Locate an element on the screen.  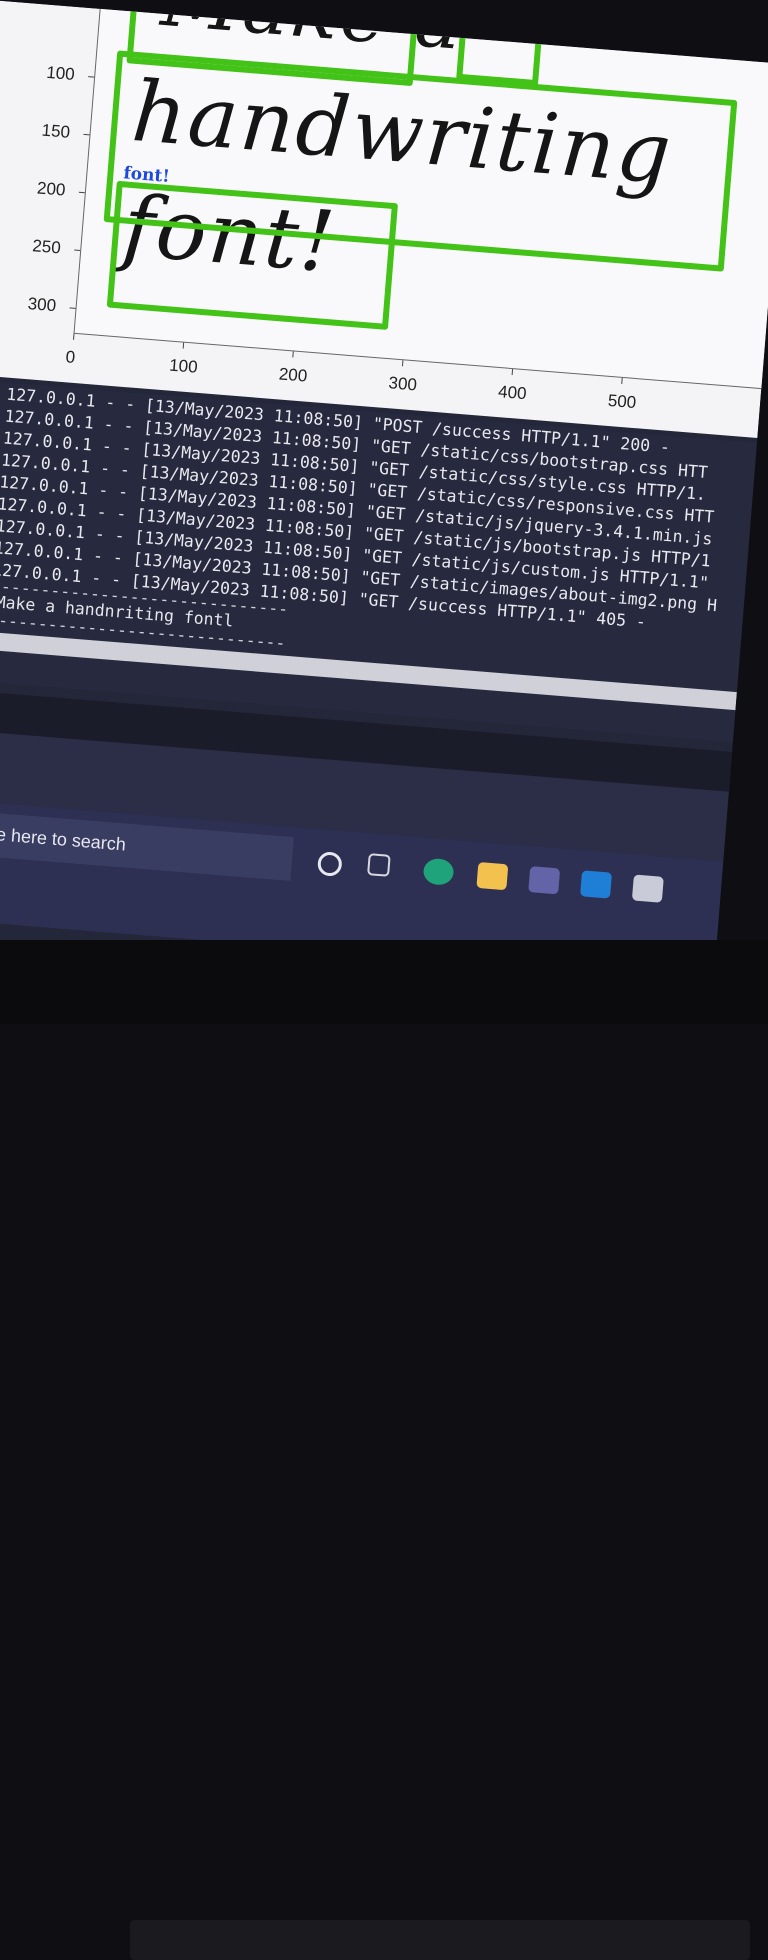
teams-icon is located at coordinates (544, 880).